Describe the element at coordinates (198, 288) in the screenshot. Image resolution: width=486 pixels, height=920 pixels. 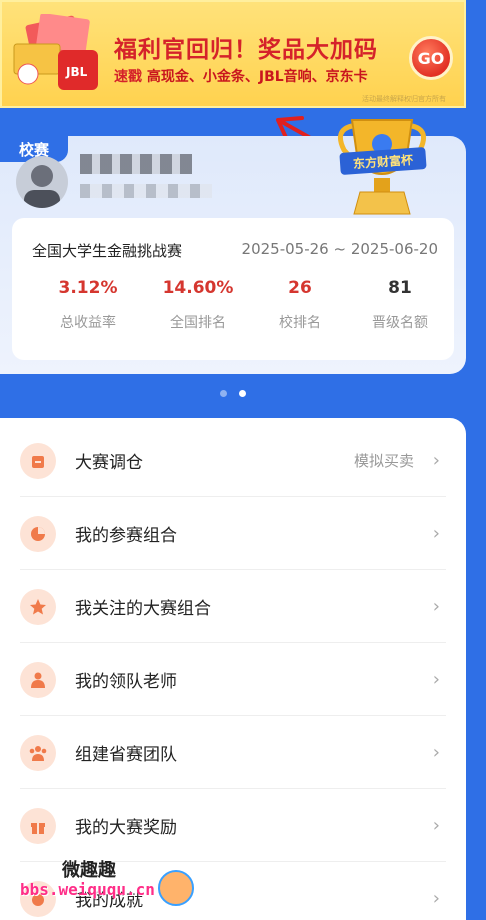
I see `stat-value: 14.60%` at that location.